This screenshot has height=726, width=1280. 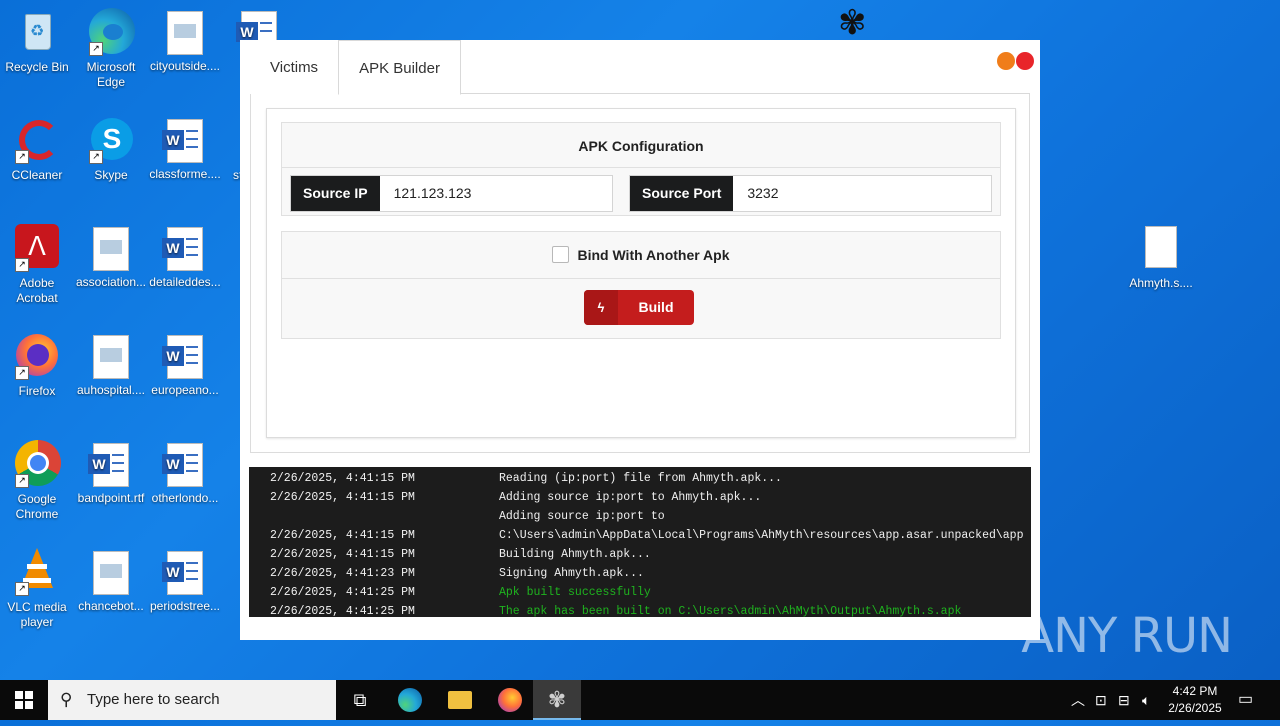 What do you see at coordinates (37, 67) in the screenshot?
I see `desktop-icon-label: Recycle Bin` at bounding box center [37, 67].